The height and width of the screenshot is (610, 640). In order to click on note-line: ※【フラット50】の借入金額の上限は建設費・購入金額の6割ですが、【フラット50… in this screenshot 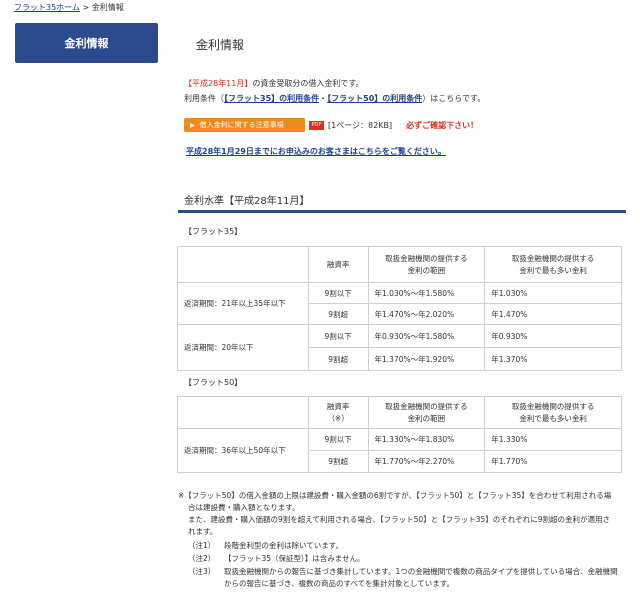, I will do `click(395, 495)`.